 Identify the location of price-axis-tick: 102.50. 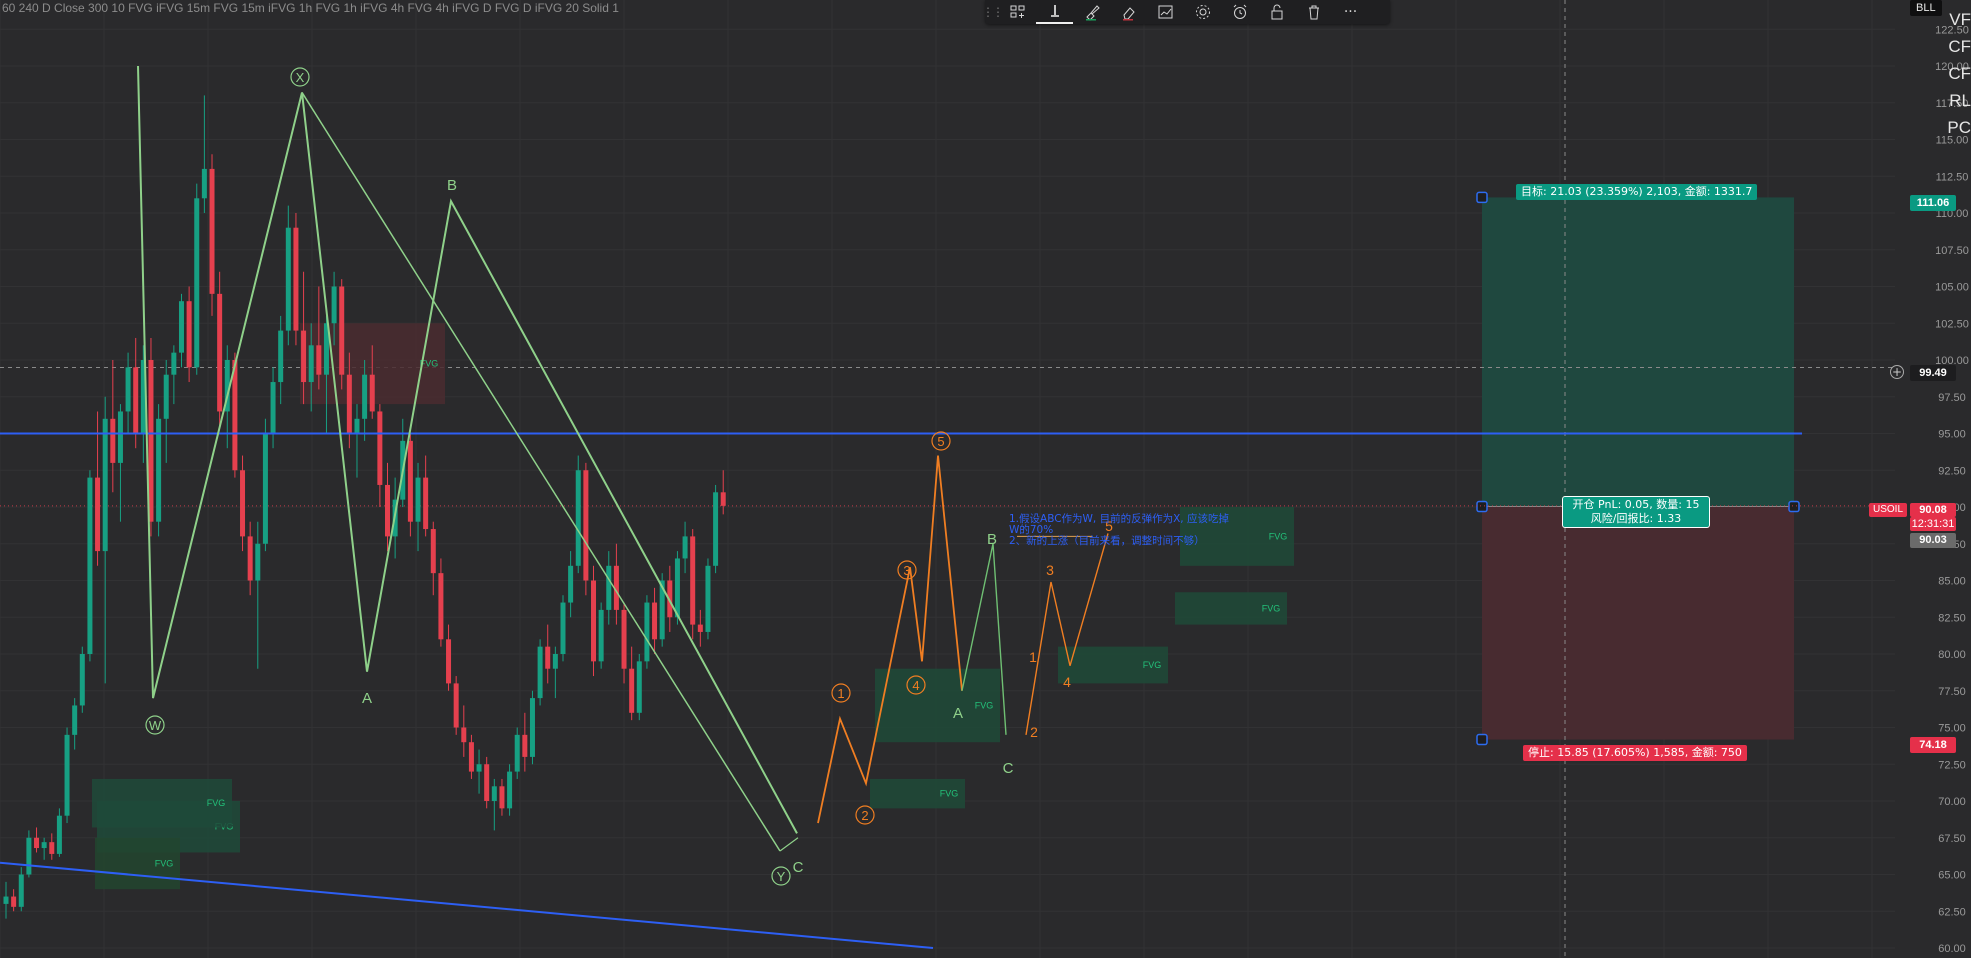
(1952, 324).